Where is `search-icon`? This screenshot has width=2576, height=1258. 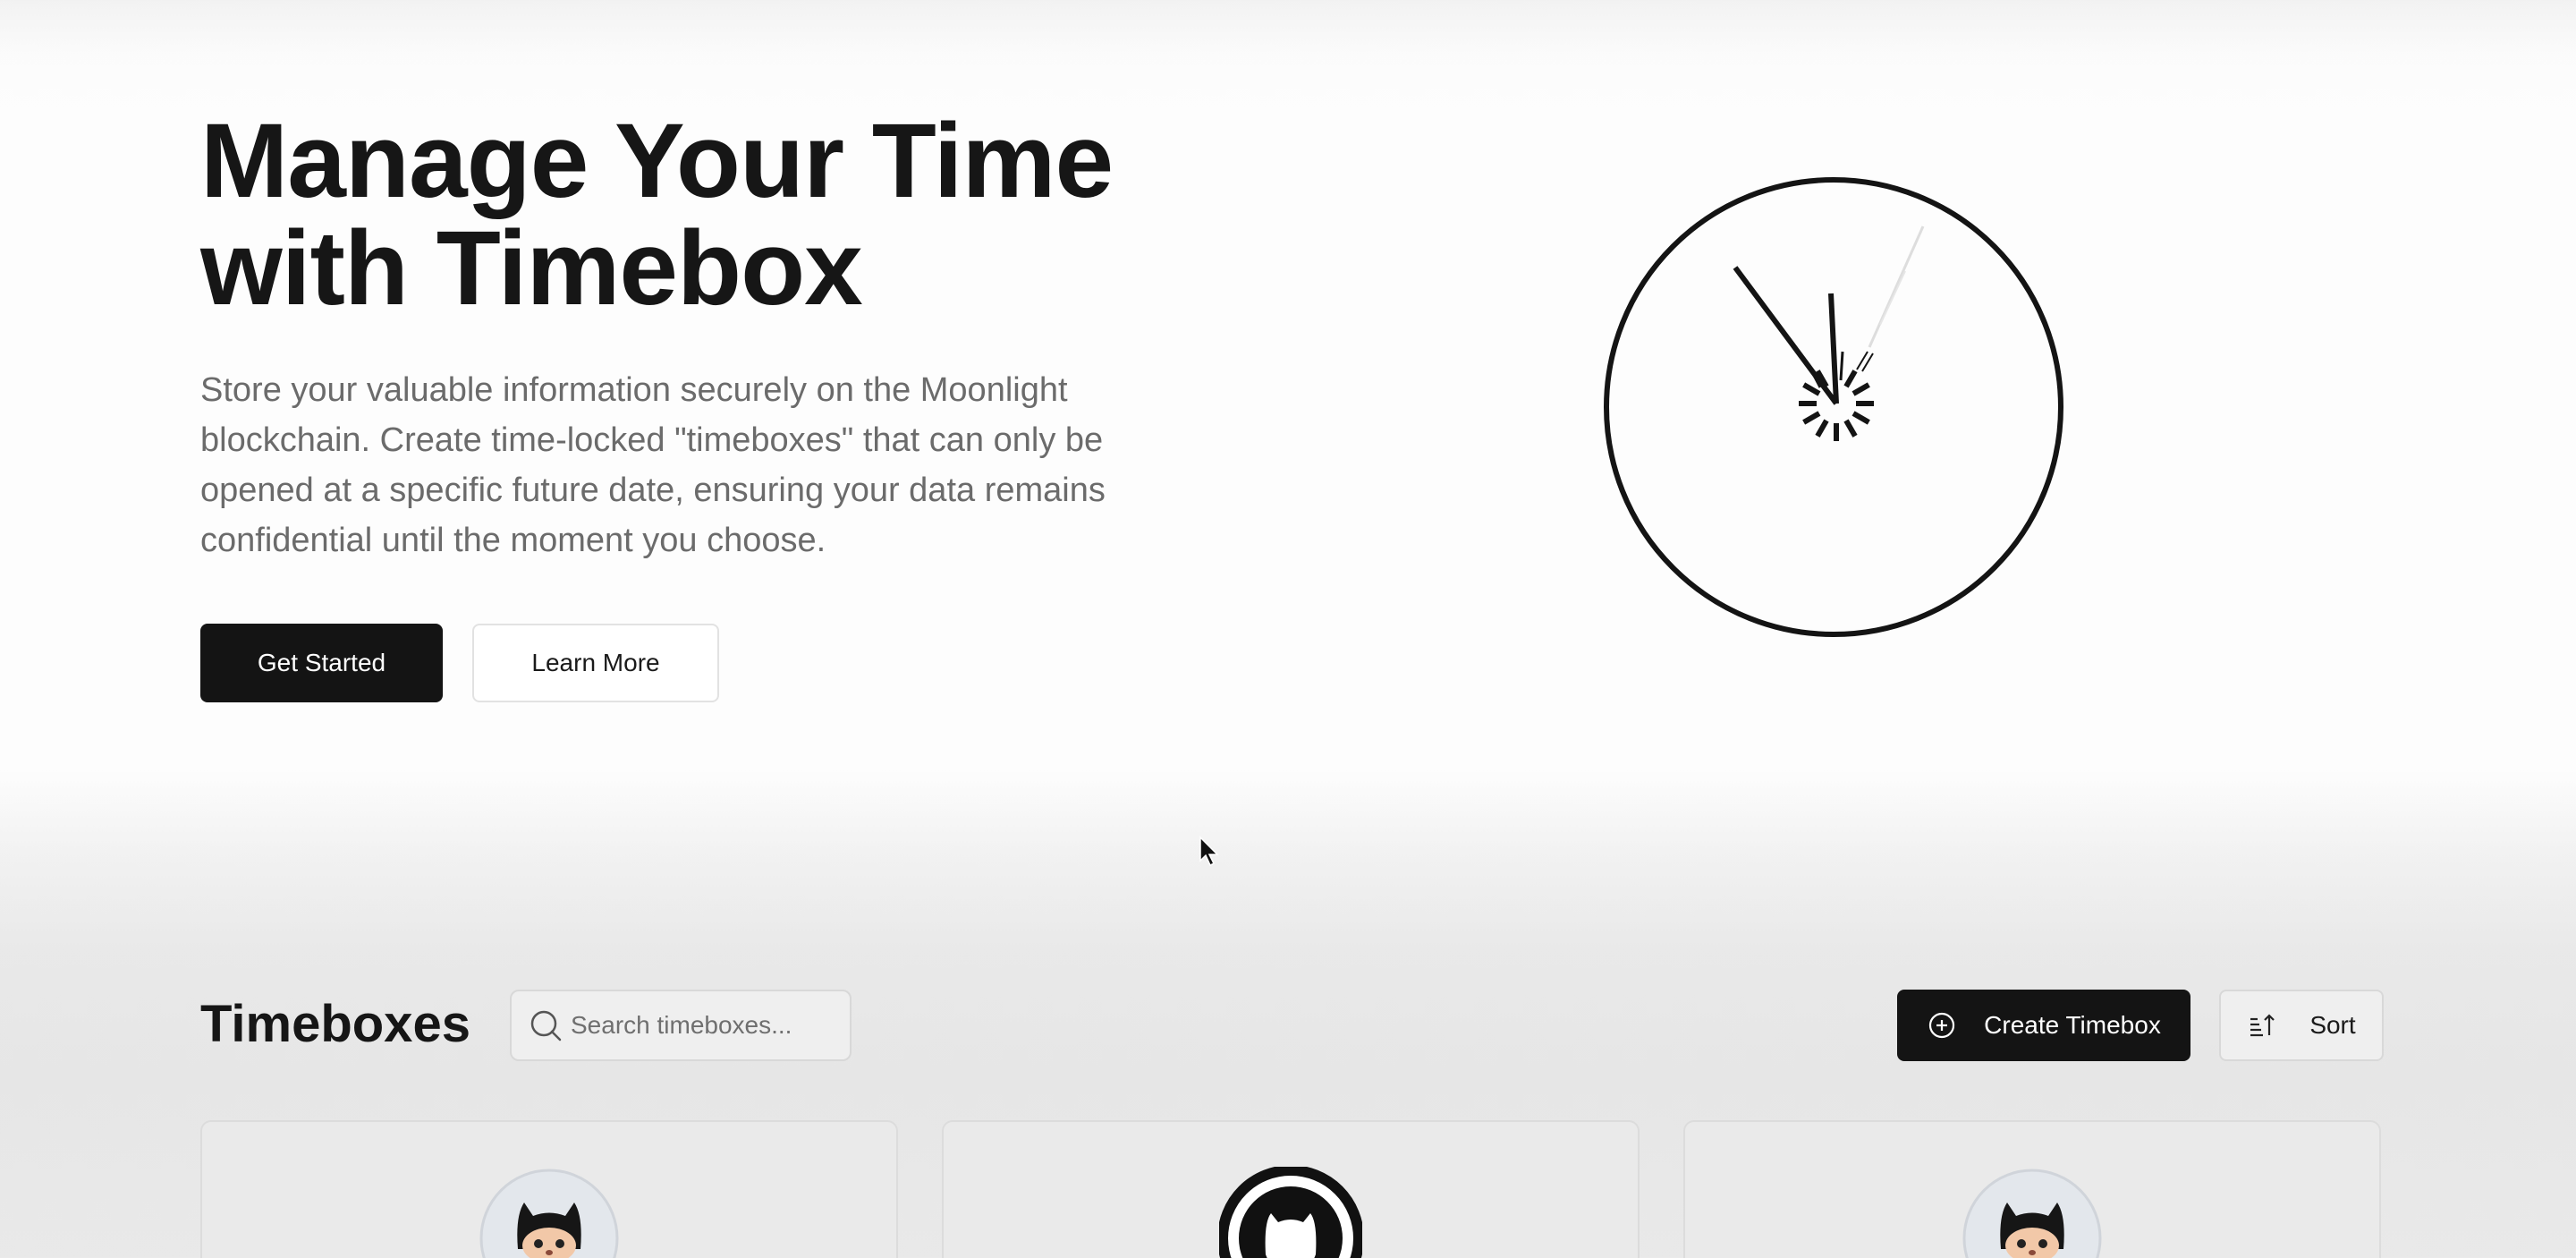
search-icon is located at coordinates (546, 1025).